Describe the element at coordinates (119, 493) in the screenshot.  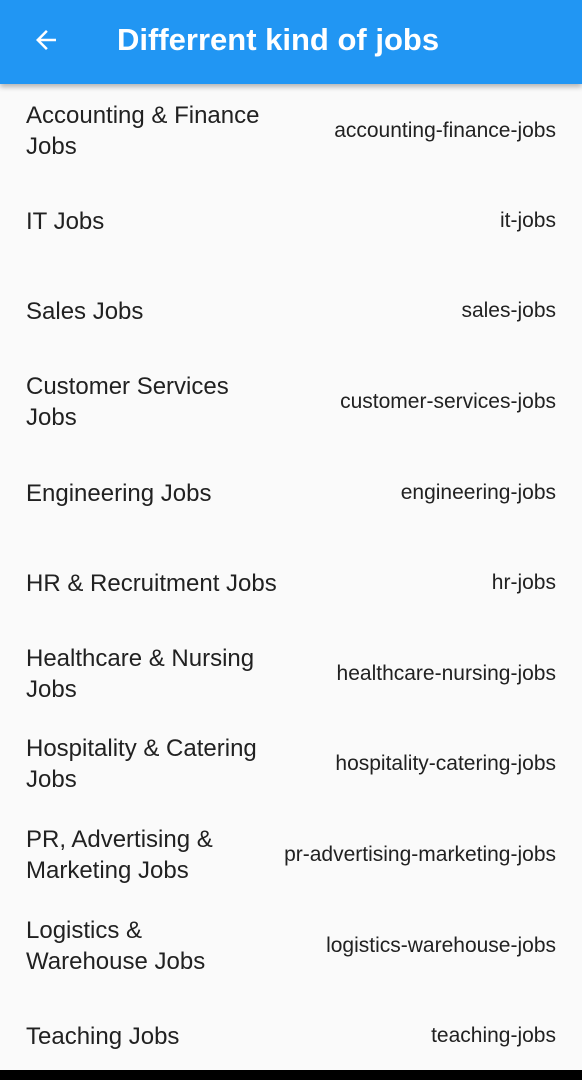
I see `job-title: Engineering Jobs` at that location.